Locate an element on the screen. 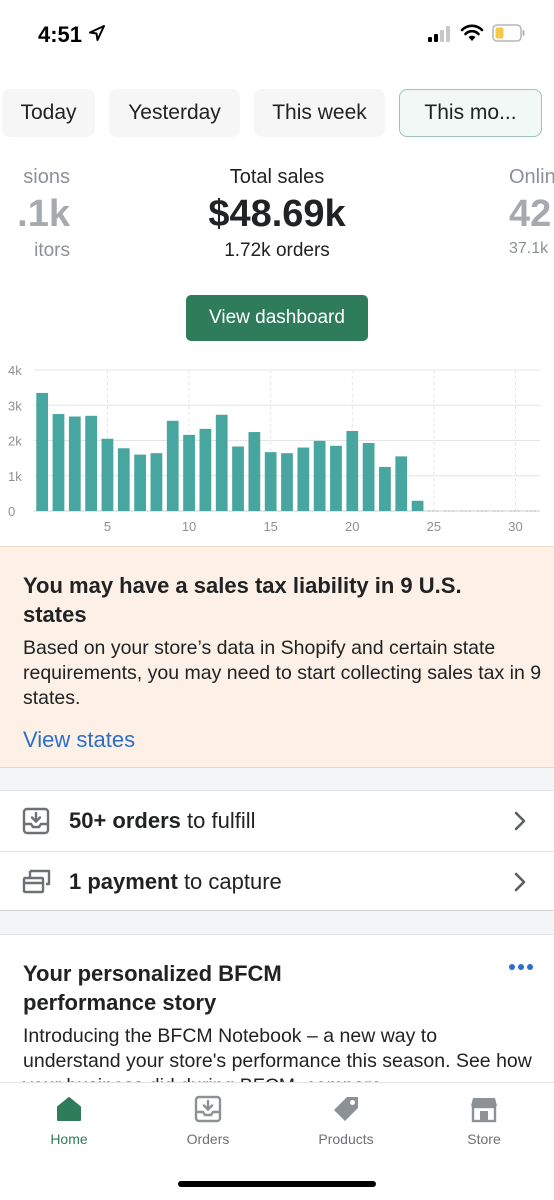  metric-online: Onlin 42 37.1k is located at coordinates (531, 212).